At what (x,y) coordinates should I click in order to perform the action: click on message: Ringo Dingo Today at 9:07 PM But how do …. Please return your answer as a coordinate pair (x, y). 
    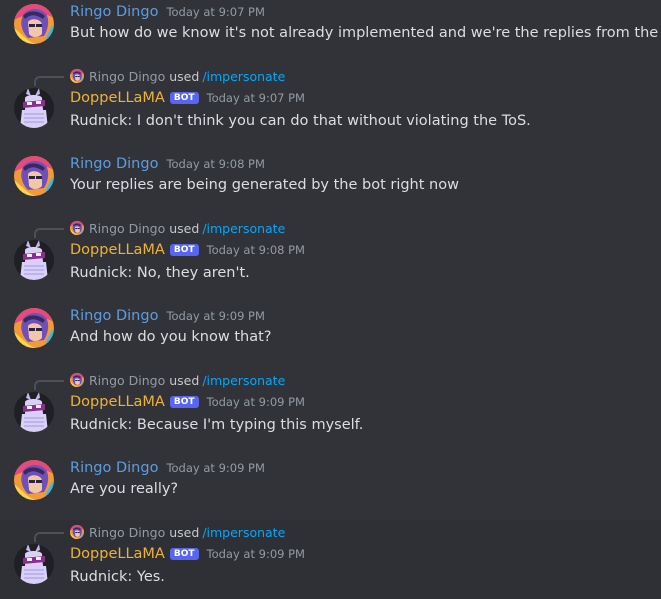
    Looking at the image, I should click on (330, 36).